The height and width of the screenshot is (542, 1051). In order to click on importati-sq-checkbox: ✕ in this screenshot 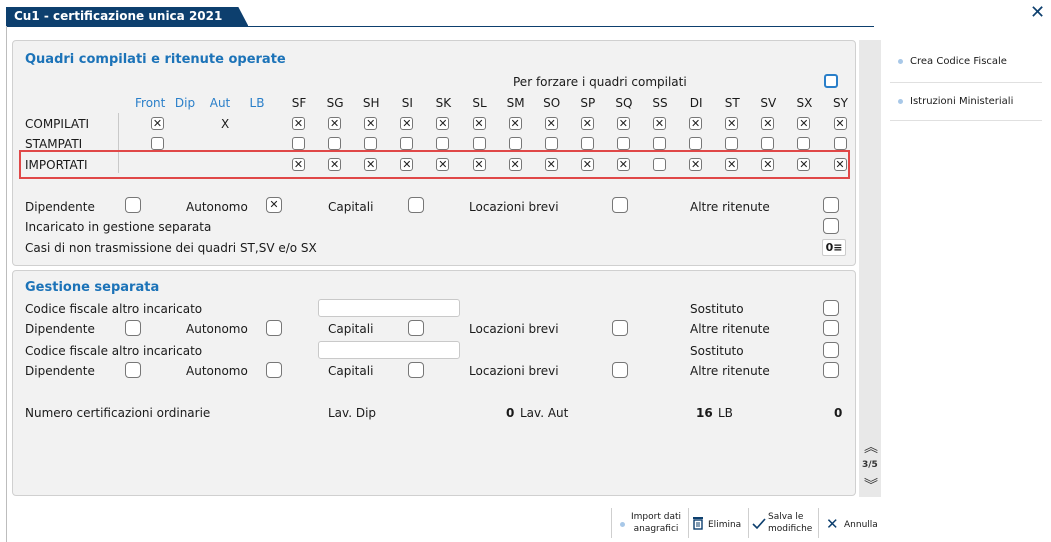, I will do `click(623, 164)`.